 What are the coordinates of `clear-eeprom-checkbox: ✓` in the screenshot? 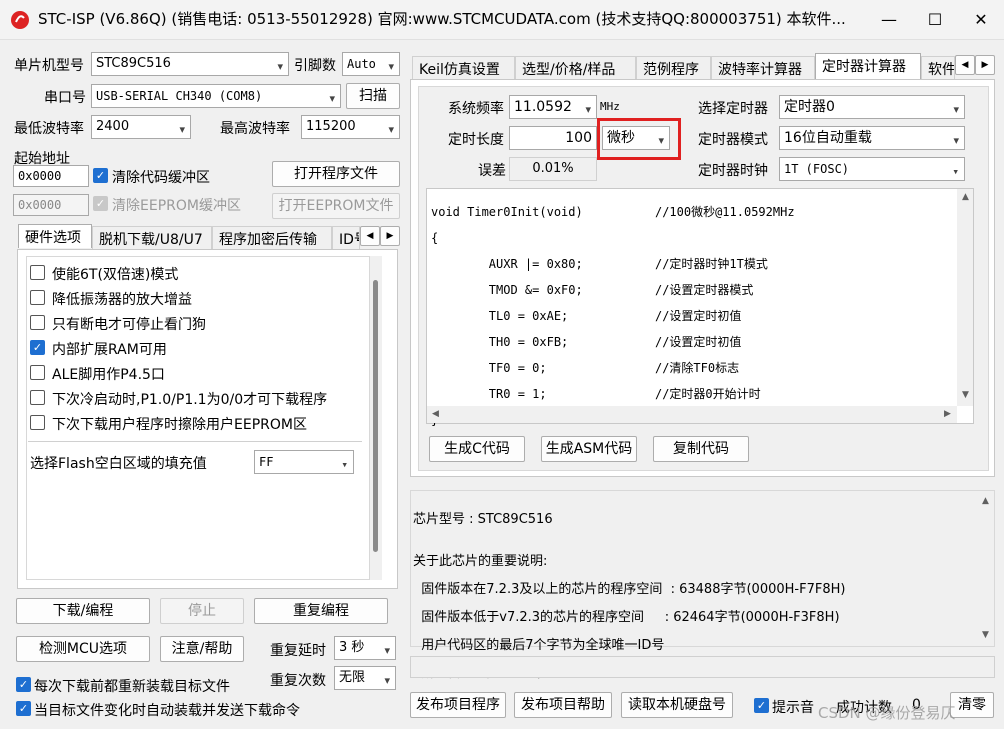 It's located at (100, 203).